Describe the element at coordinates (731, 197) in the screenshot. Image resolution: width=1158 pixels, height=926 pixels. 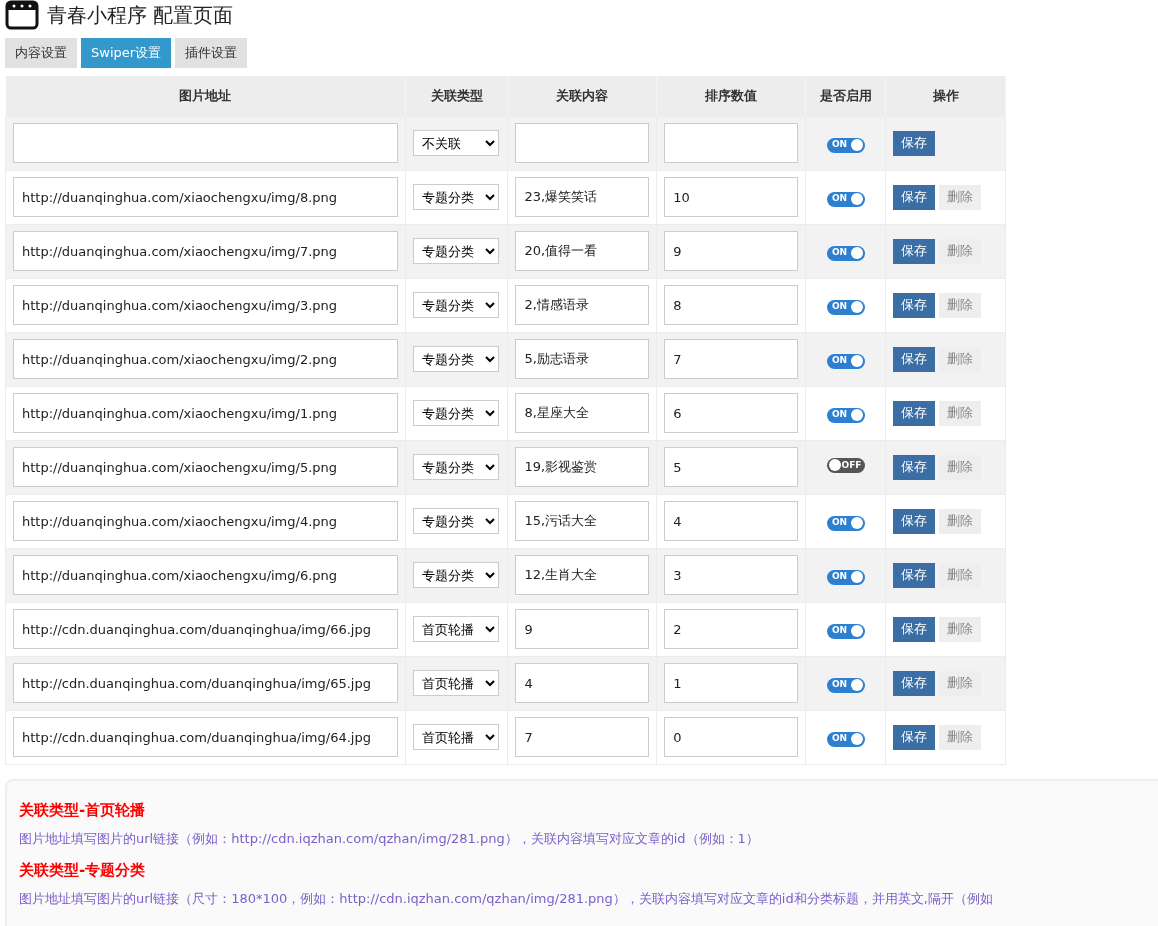
I see `order-field: 10` at that location.